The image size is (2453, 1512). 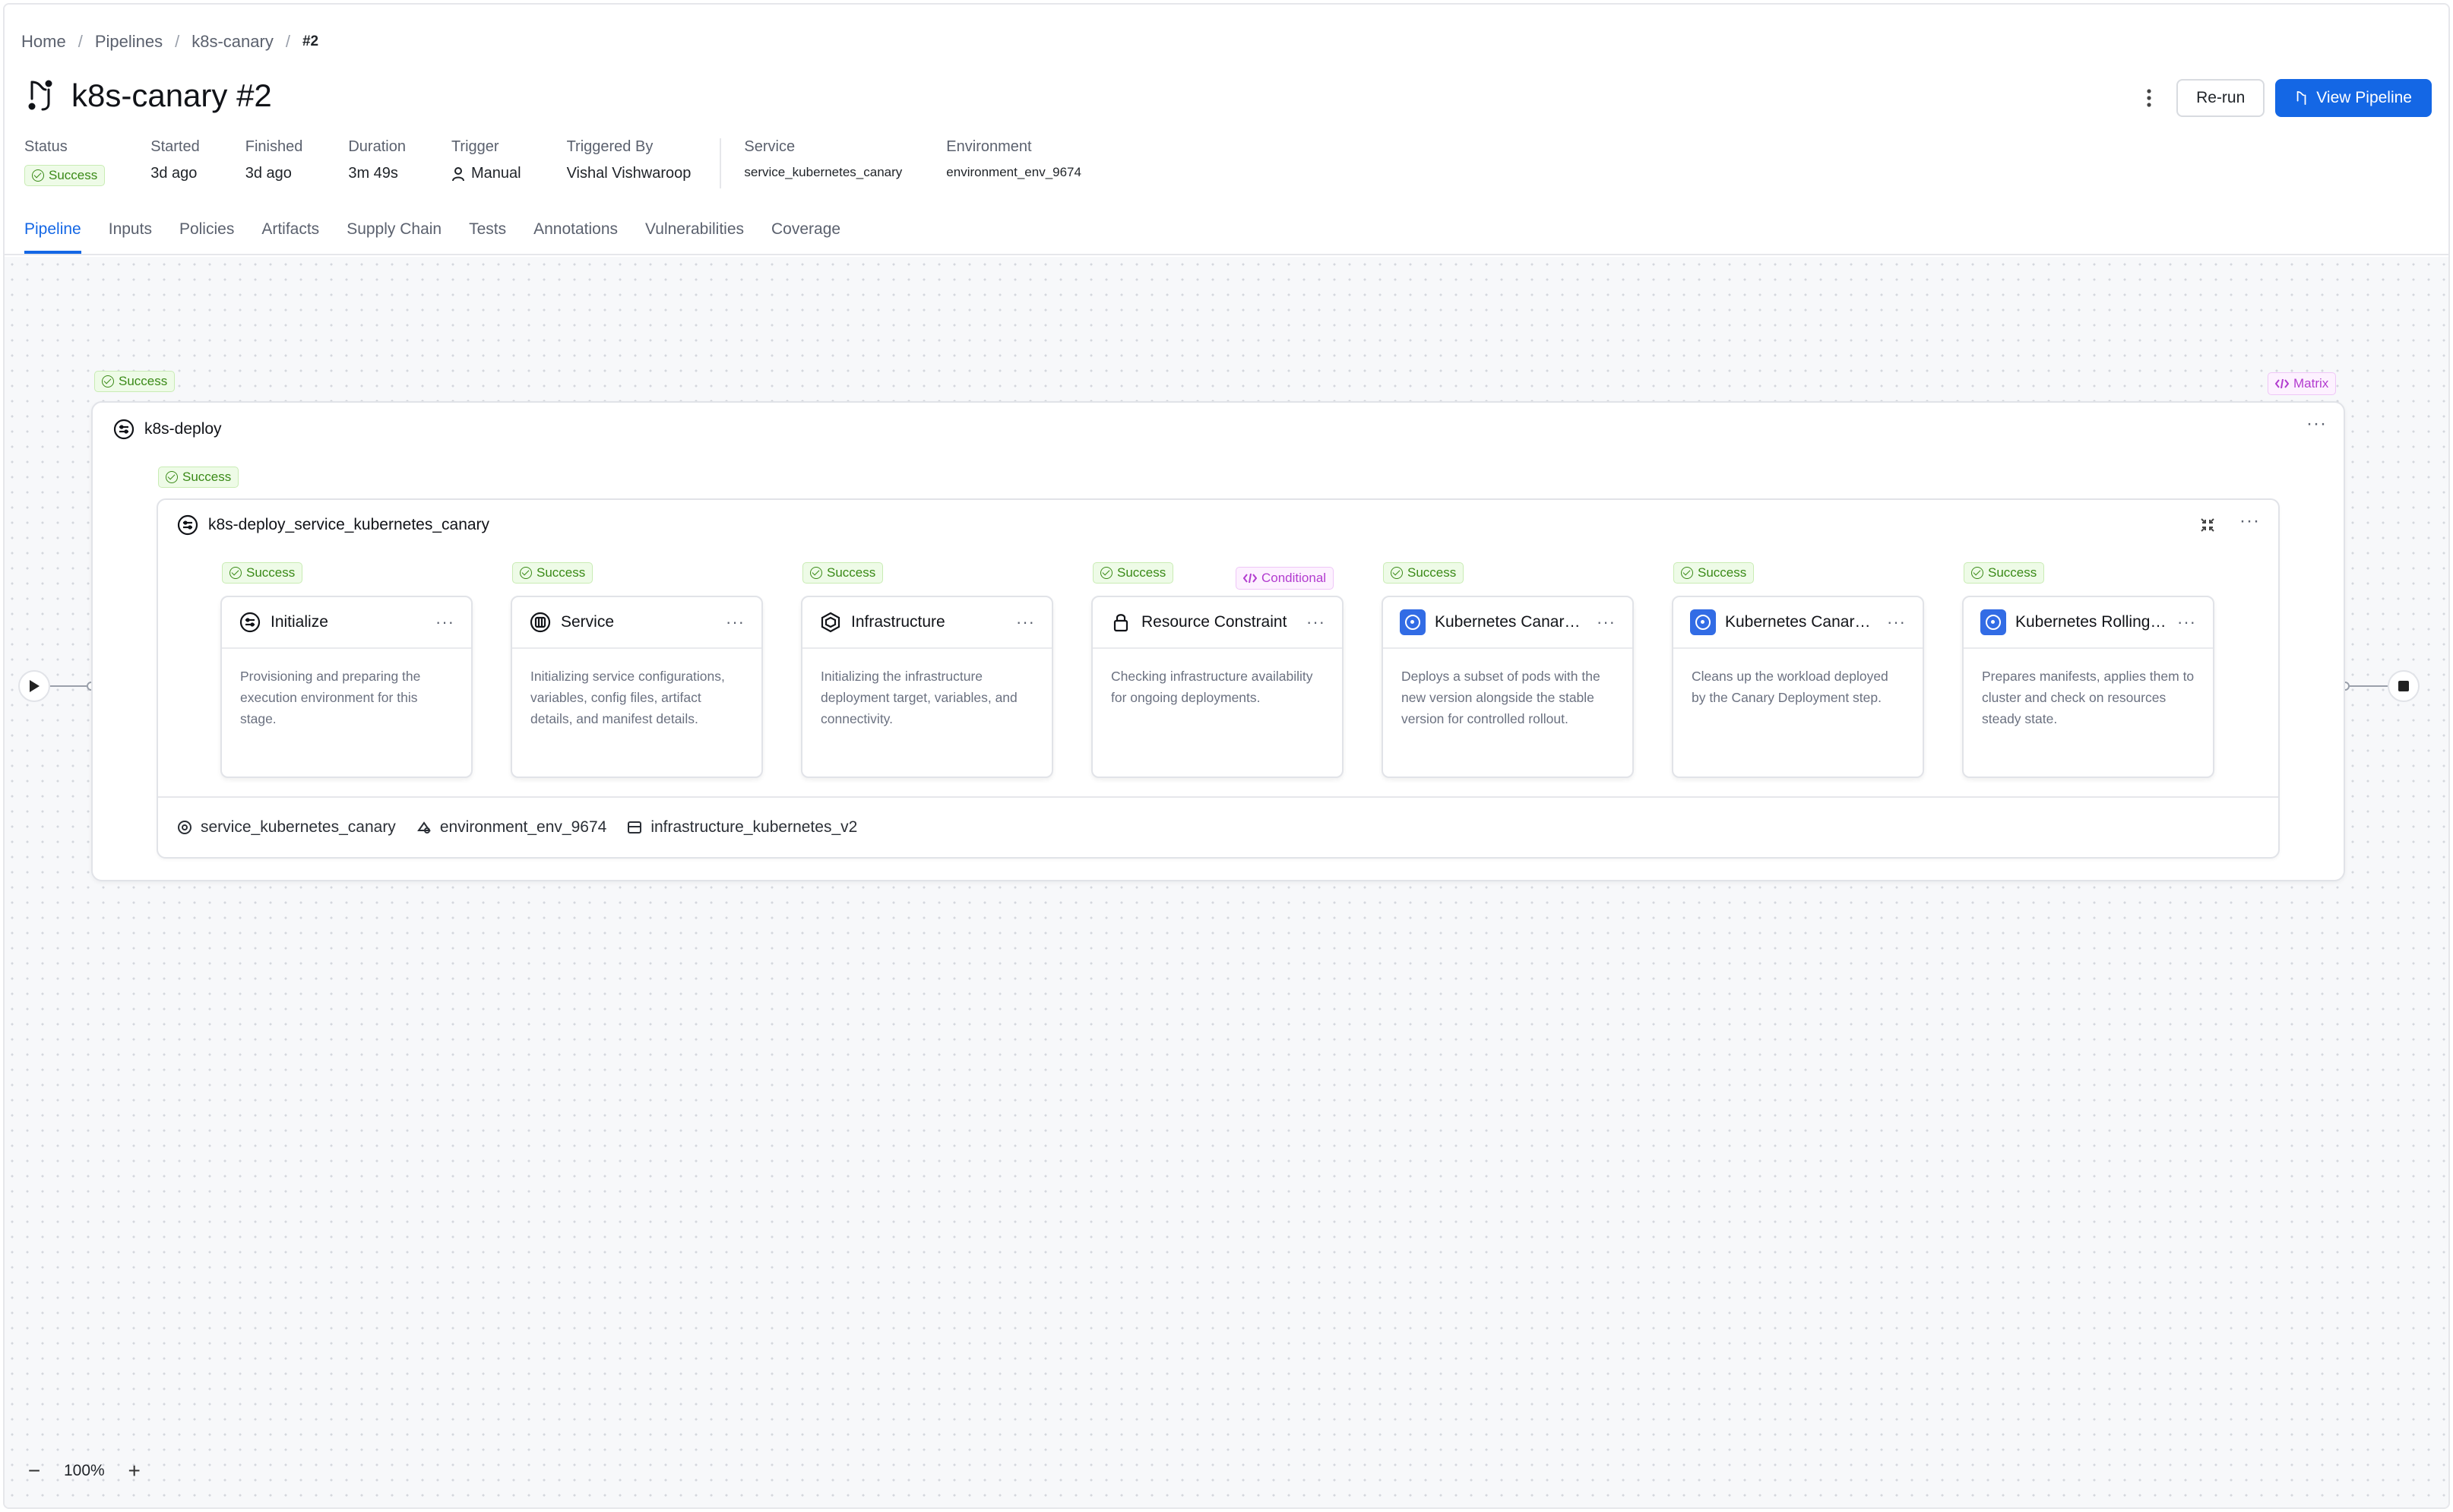 I want to click on footer-environment-text: environment_env_9674, so click(x=523, y=827).